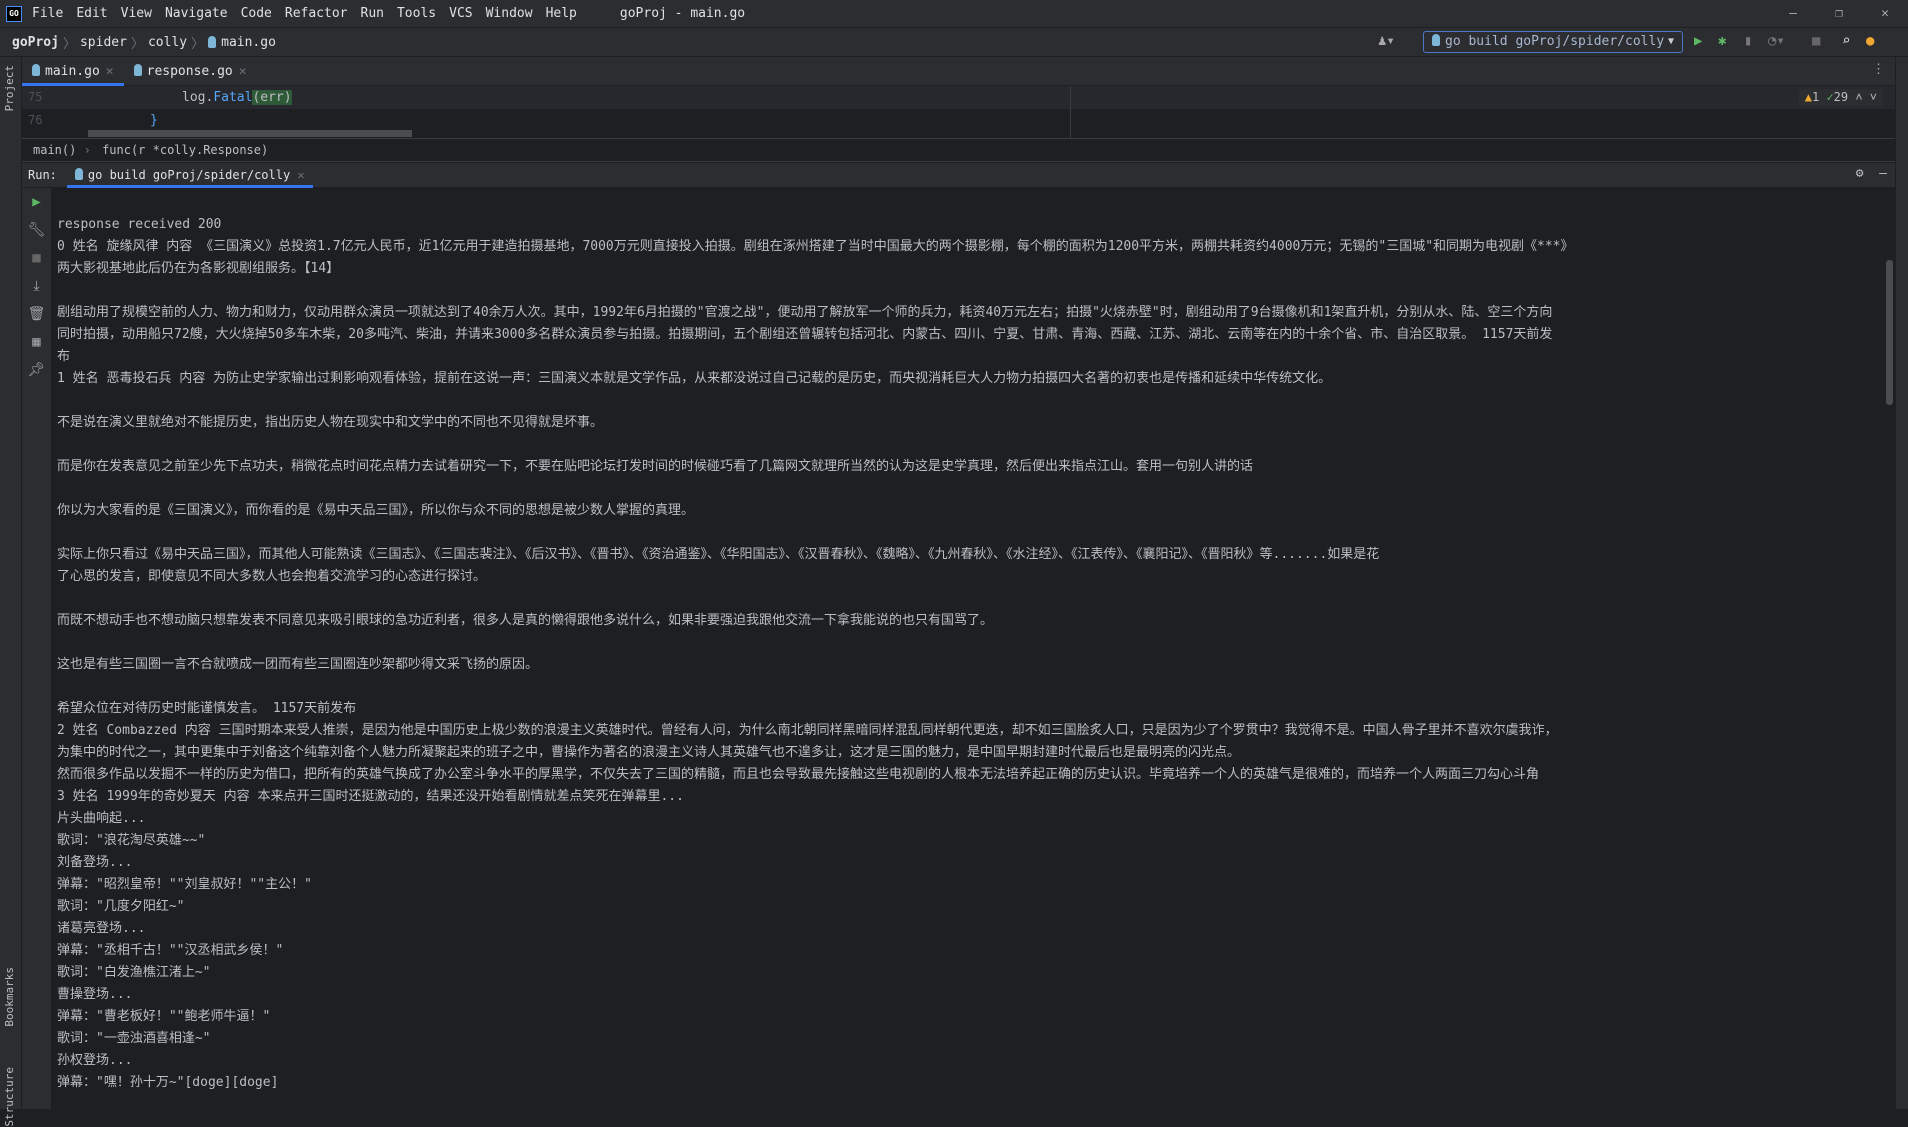  Describe the element at coordinates (9, 997) in the screenshot. I see `bookmarks-tool-button: Bookmarks` at that location.